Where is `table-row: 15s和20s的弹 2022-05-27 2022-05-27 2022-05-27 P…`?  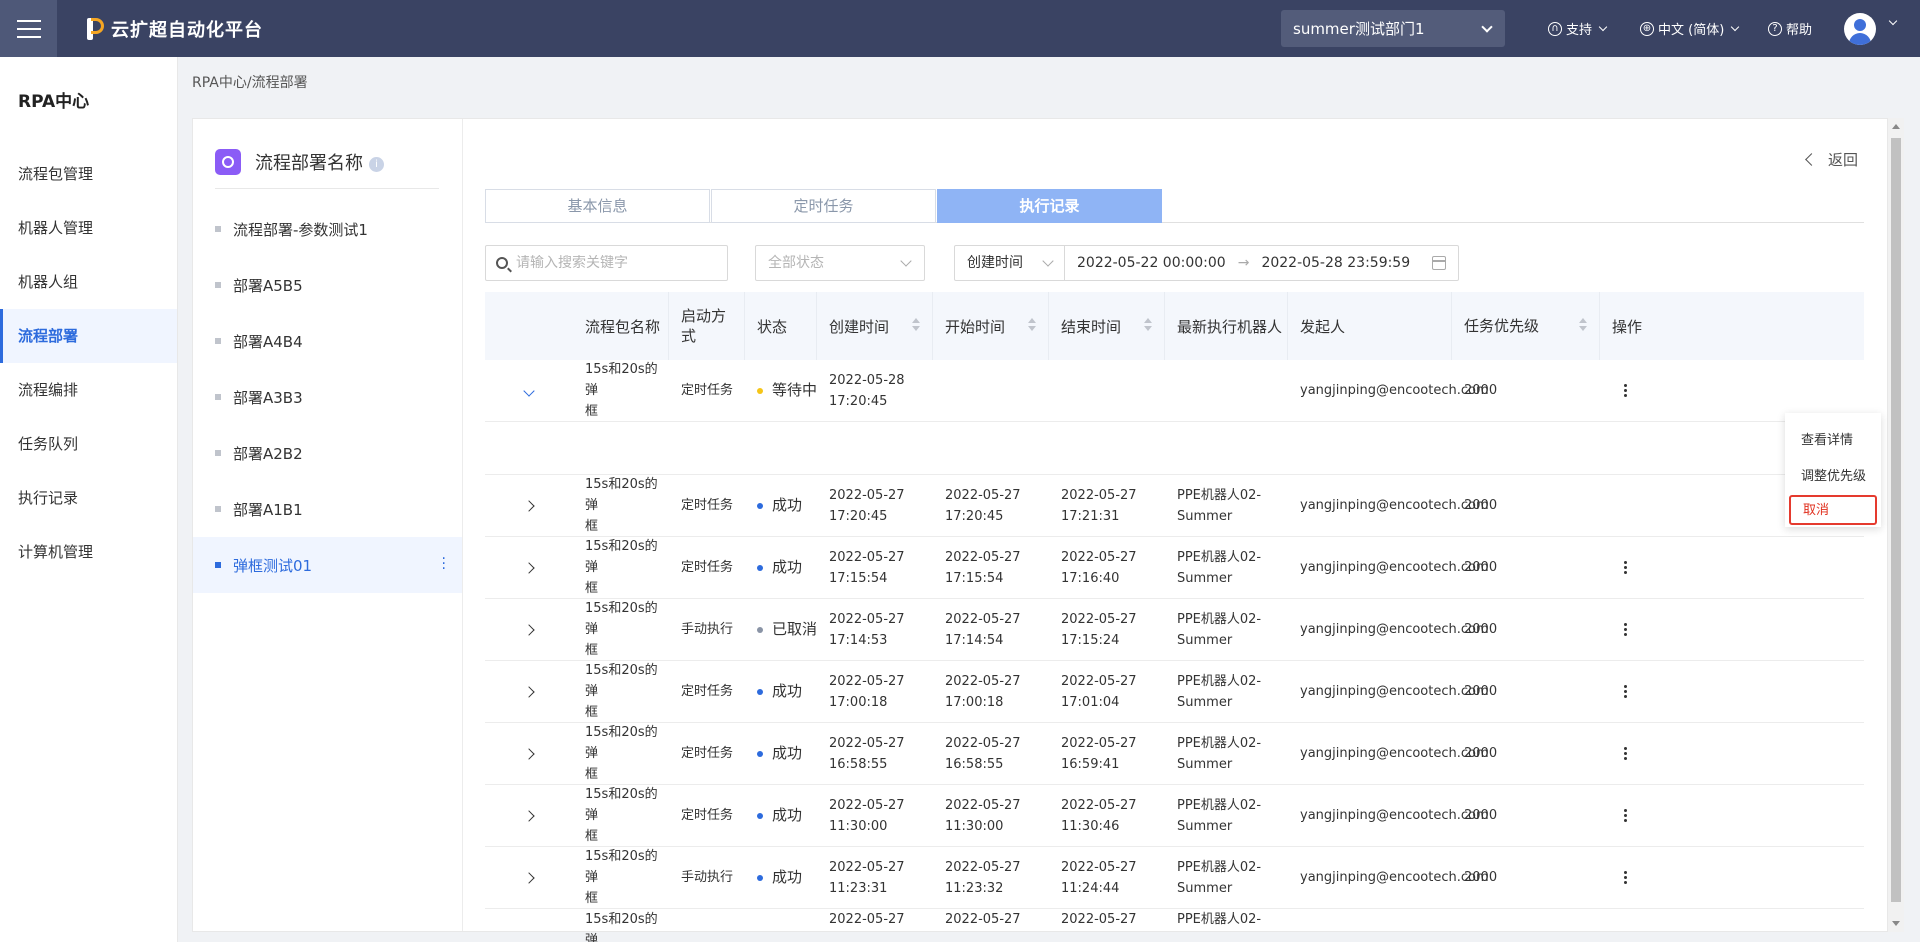
table-row: 15s和20s的弹 2022-05-27 2022-05-27 2022-05-27 P… is located at coordinates (1174, 925).